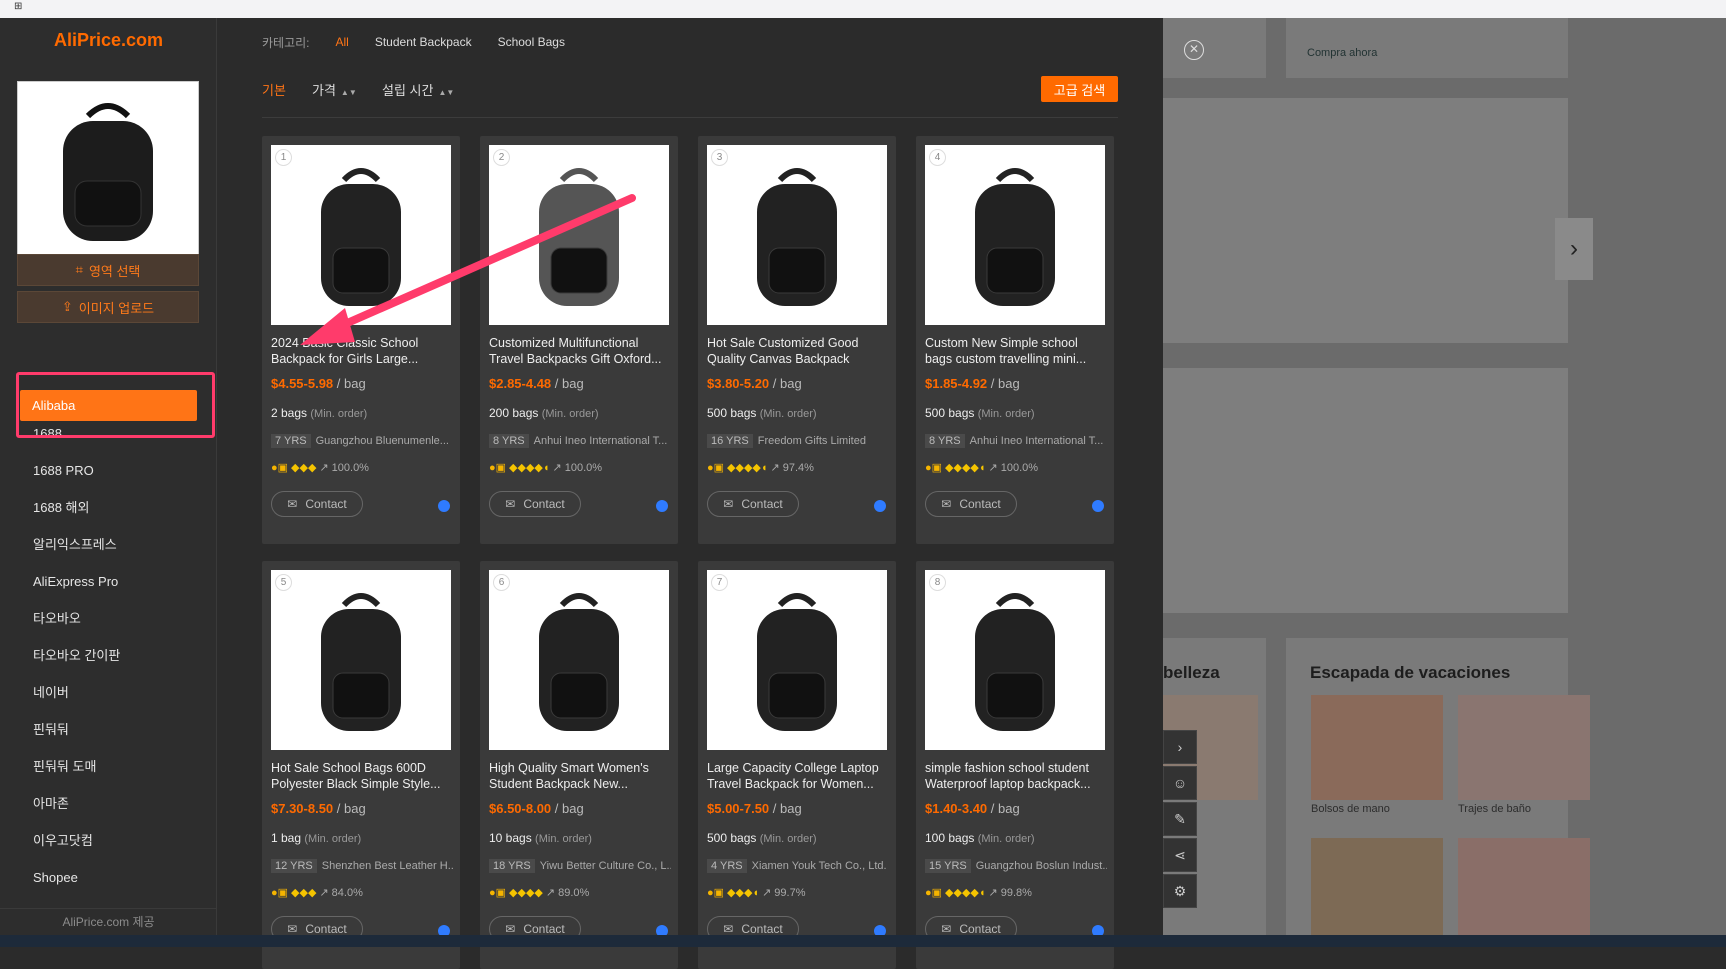 Image resolution: width=1726 pixels, height=969 pixels. Describe the element at coordinates (762, 413) in the screenshot. I see `min-order: 500 bags (Min. order)` at that location.